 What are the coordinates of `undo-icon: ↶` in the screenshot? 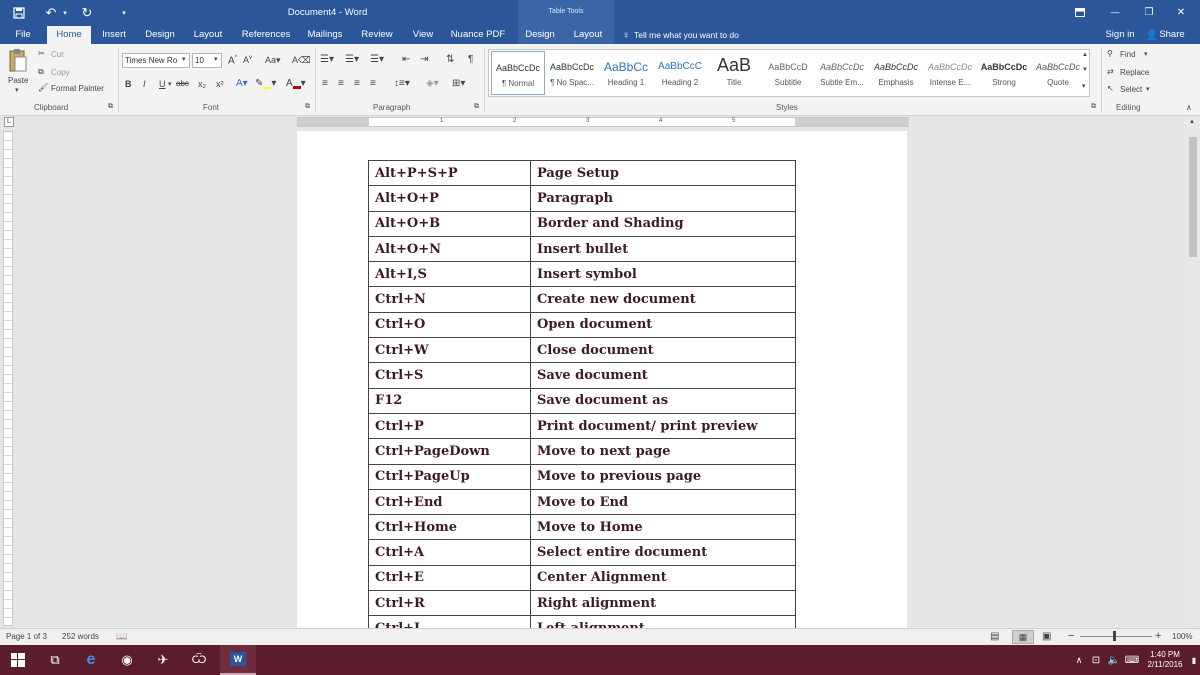 It's located at (51, 13).